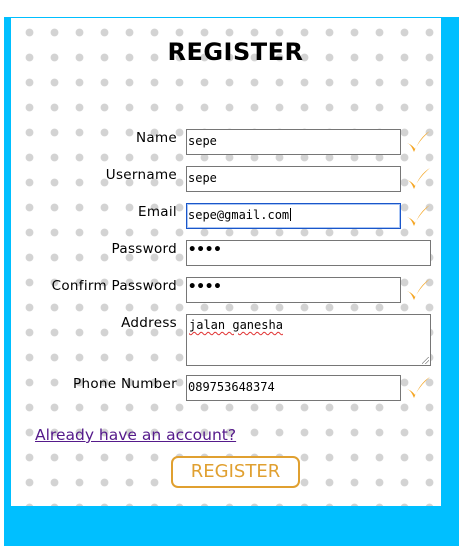 This screenshot has height=550, width=471. Describe the element at coordinates (293, 216) in the screenshot. I see `email-input: sepe@gmail.com` at that location.